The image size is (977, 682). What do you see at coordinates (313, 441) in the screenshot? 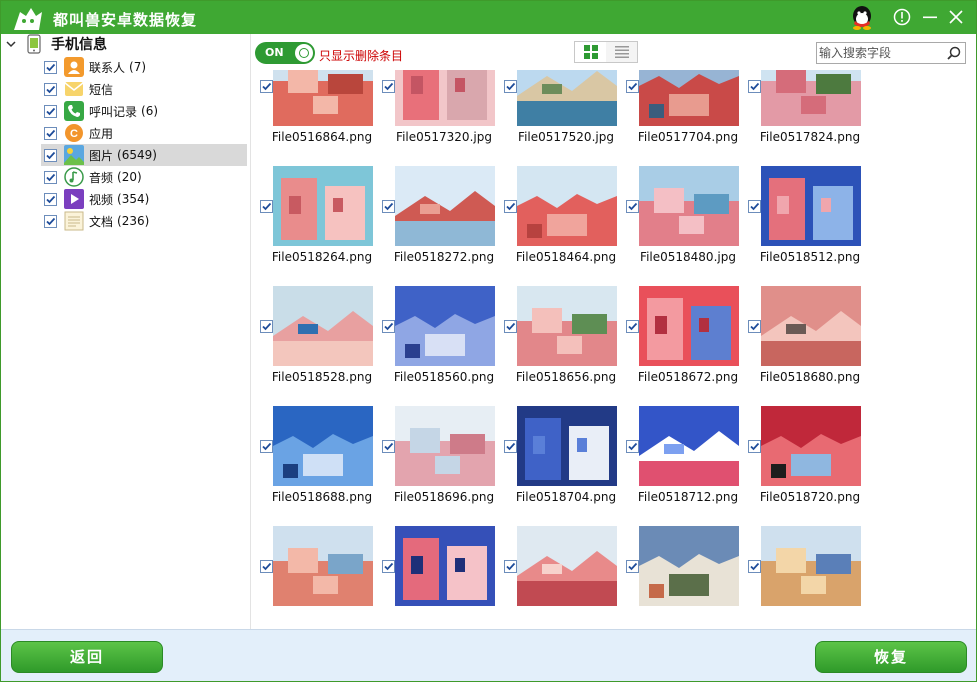
I see `file-tile: File0518688.png` at bounding box center [313, 441].